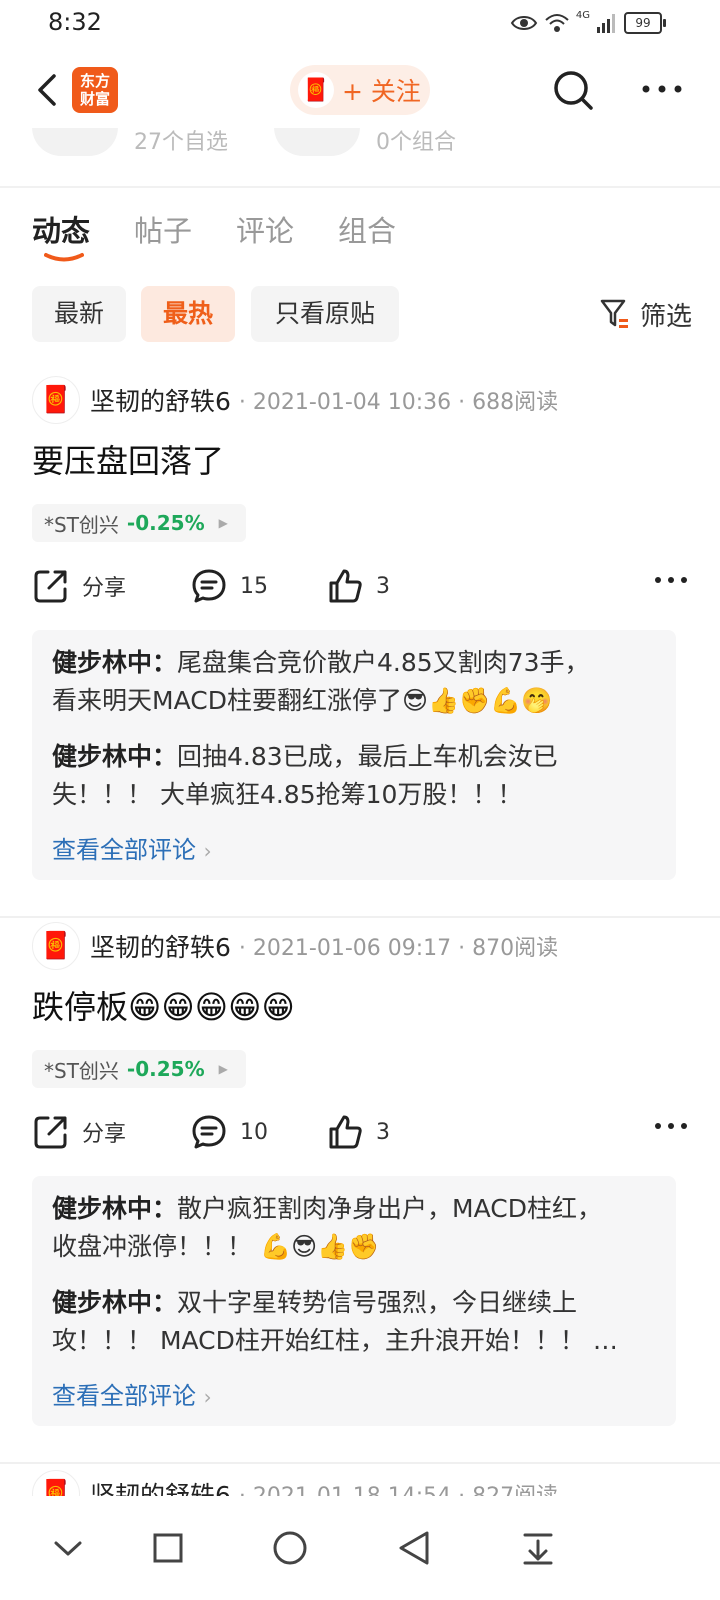 The height and width of the screenshot is (1600, 720). I want to click on filter-hottest-chip: 最热, so click(188, 314).